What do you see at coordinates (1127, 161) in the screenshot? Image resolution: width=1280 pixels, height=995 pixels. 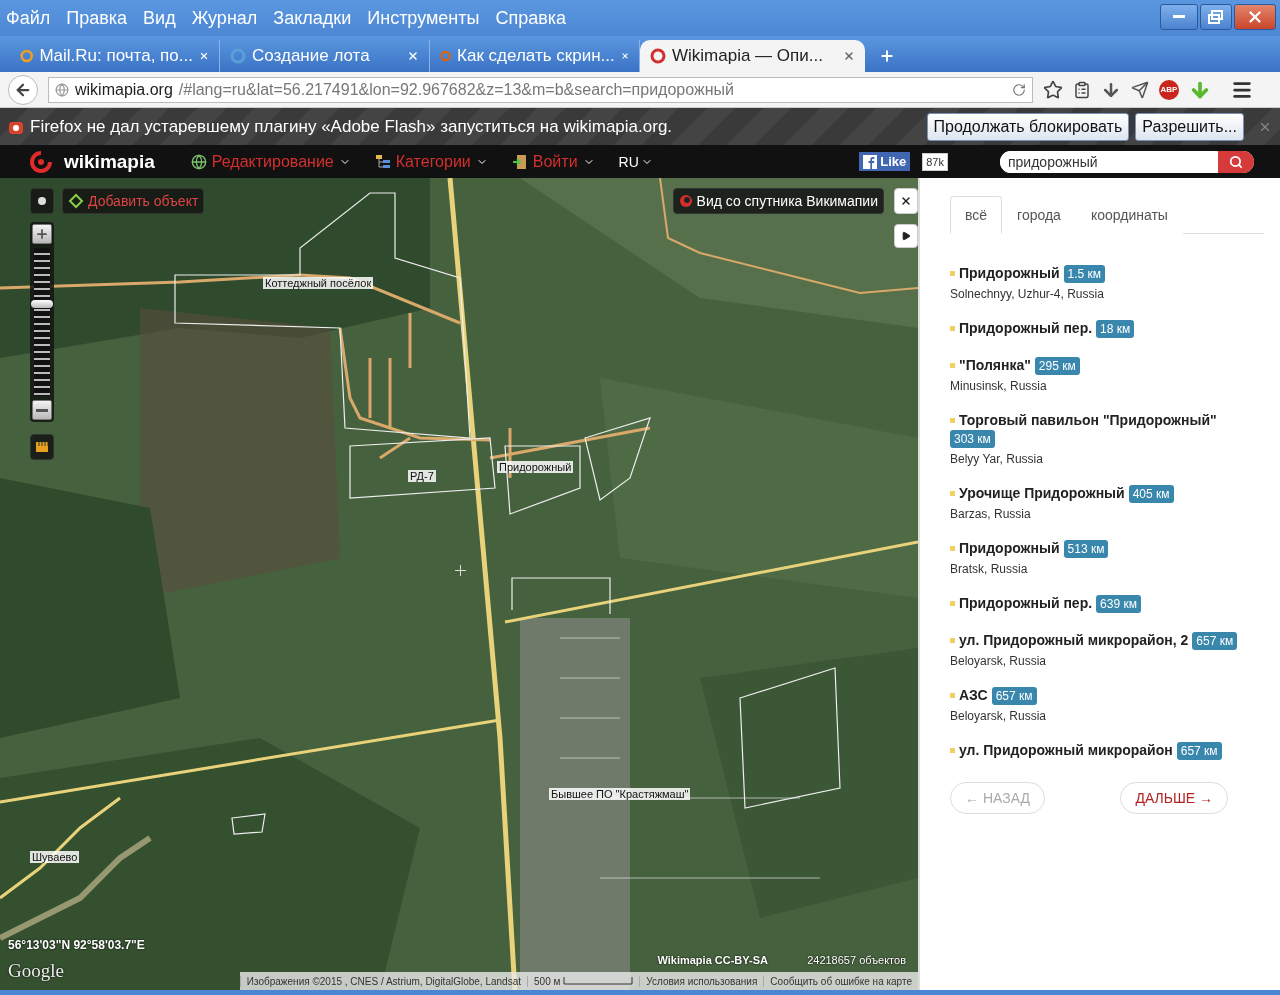 I see `search-field: придорожный` at bounding box center [1127, 161].